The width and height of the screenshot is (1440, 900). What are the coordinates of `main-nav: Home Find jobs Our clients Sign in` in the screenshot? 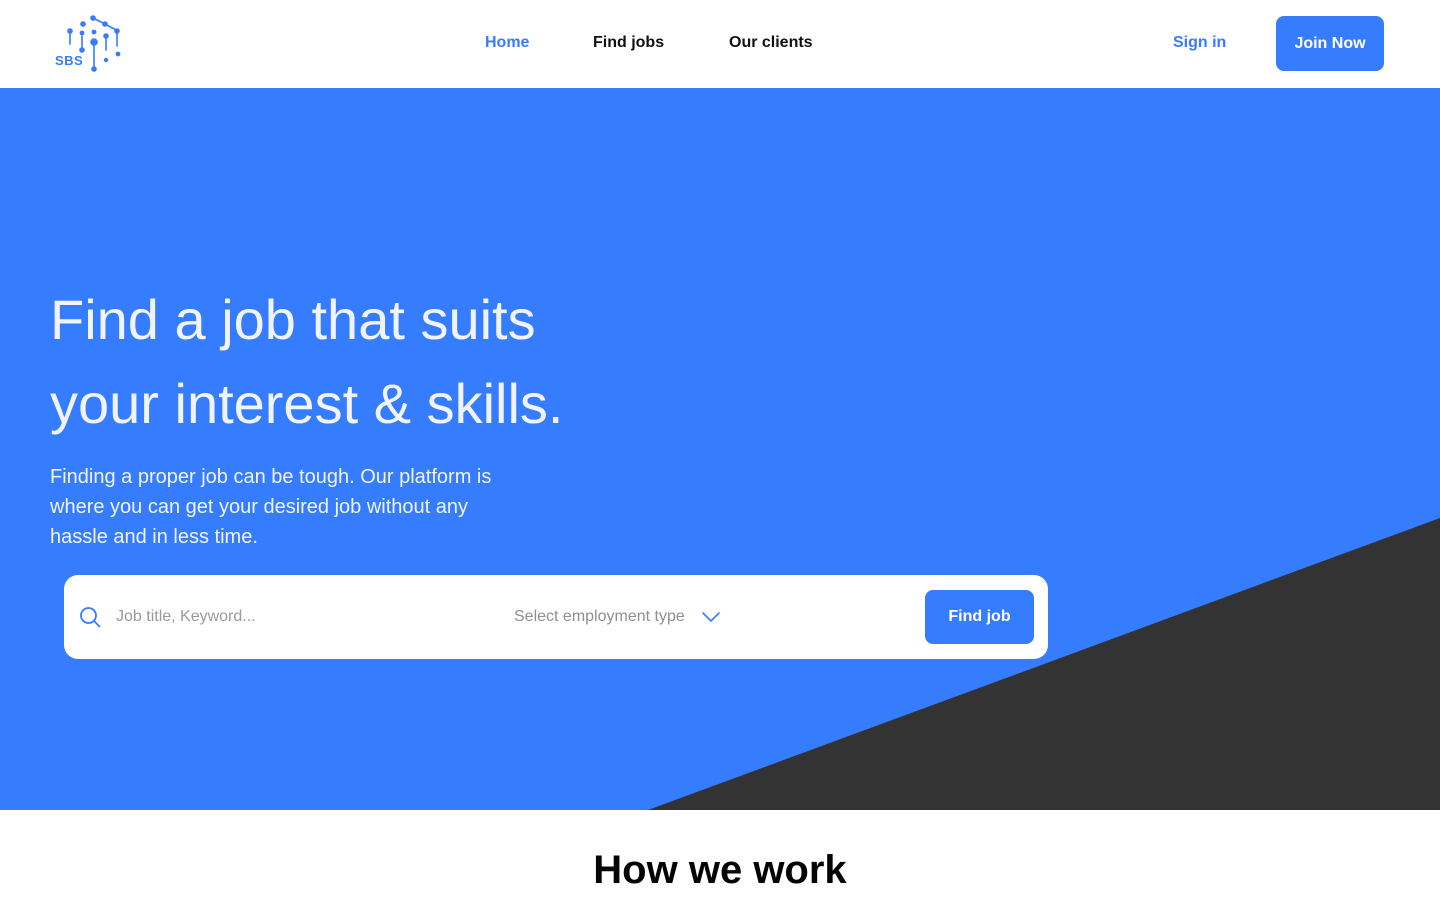 It's located at (720, 44).